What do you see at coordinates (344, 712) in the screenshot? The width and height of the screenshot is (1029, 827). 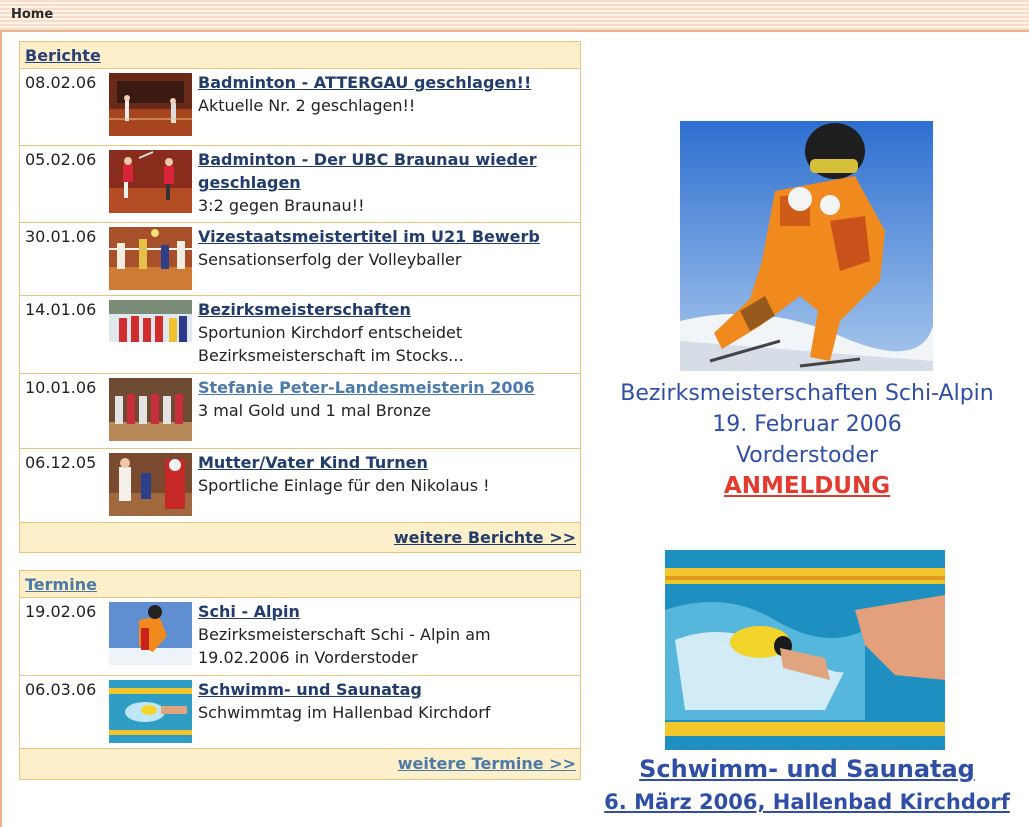 I see `event-summary: Schwimmtag im Hallenbad Kirchdorf` at bounding box center [344, 712].